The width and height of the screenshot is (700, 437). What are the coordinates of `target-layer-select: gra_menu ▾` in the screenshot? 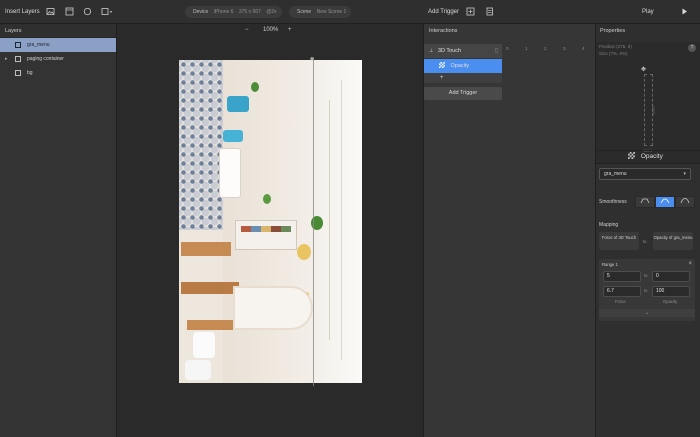 It's located at (645, 174).